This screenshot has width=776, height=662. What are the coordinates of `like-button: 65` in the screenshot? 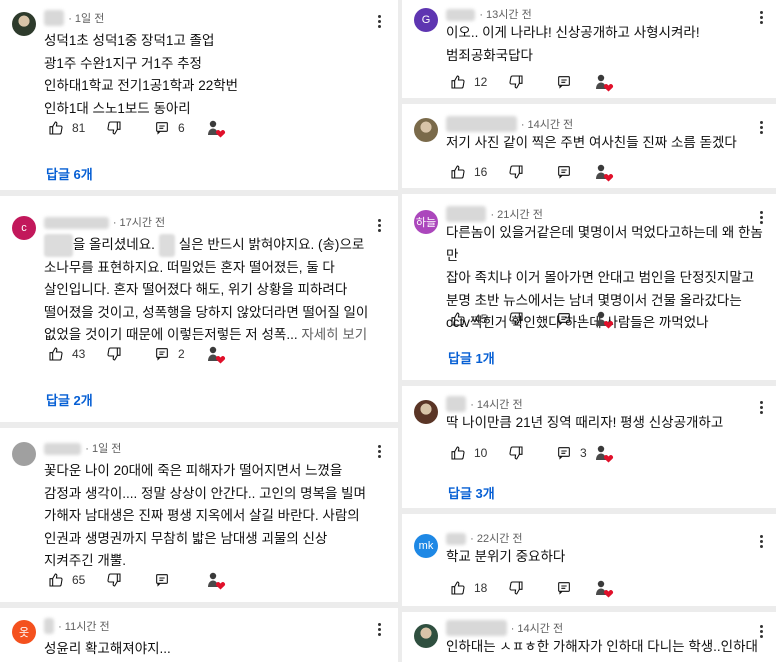 It's located at (77, 580).